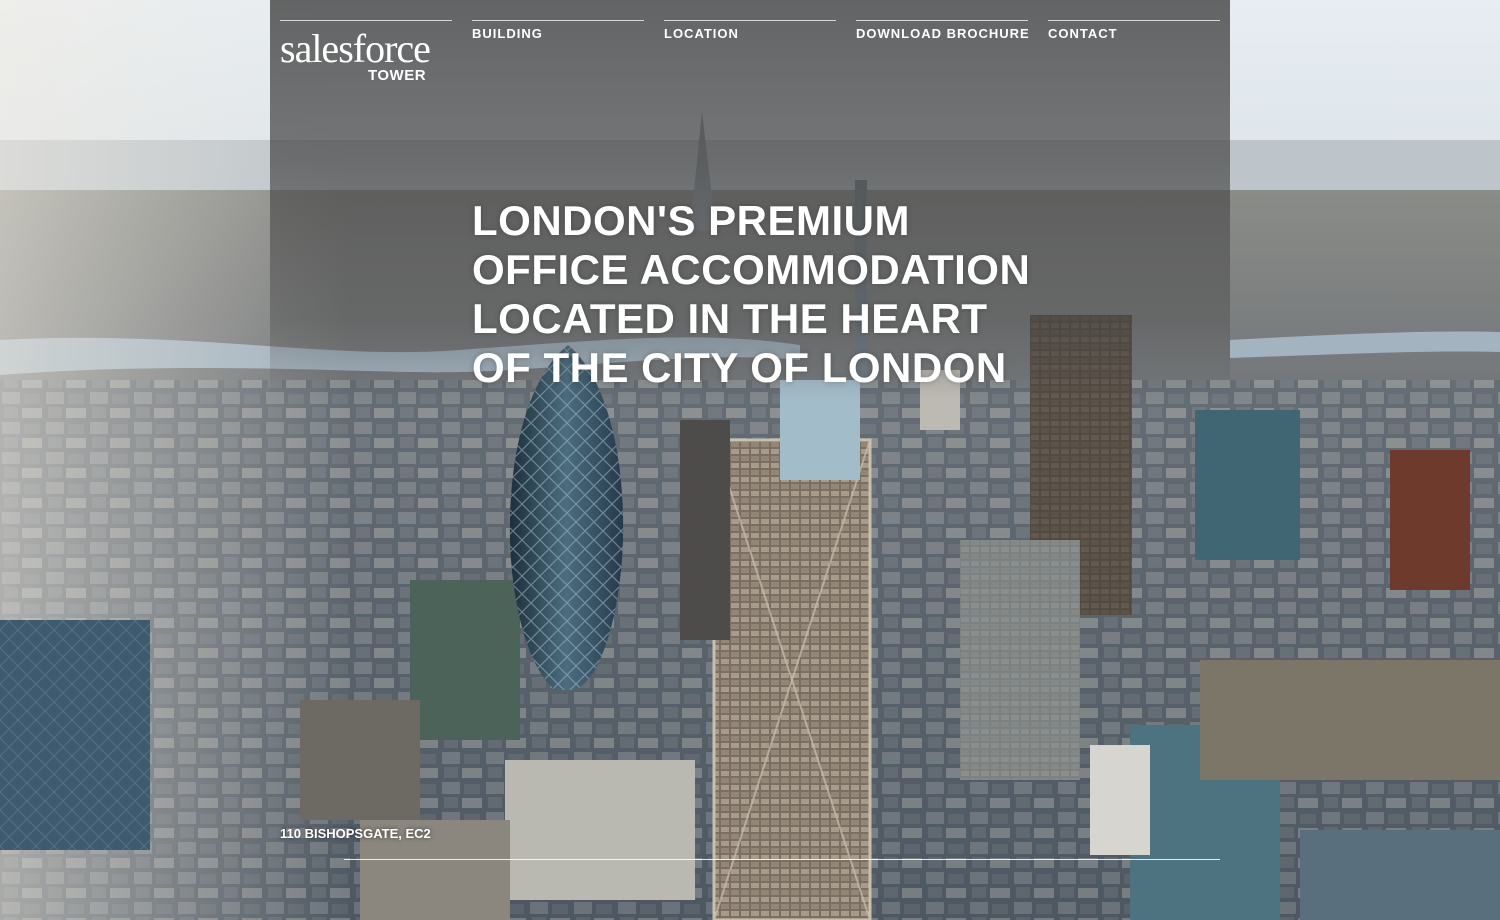  Describe the element at coordinates (730, 318) in the screenshot. I see `headline-line-3: LOCATED IN THE HEART` at that location.